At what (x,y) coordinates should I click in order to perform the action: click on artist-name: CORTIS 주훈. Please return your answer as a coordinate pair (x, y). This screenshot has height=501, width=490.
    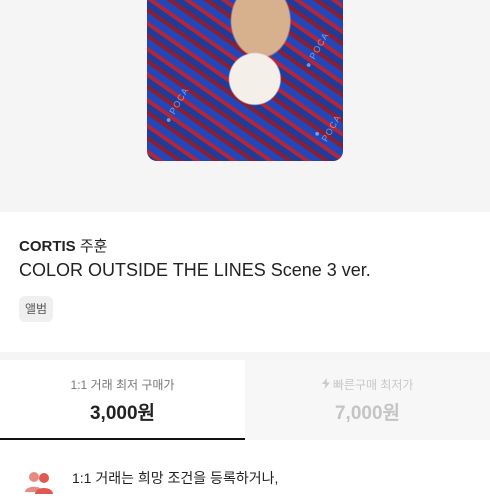
    Looking at the image, I should click on (63, 245).